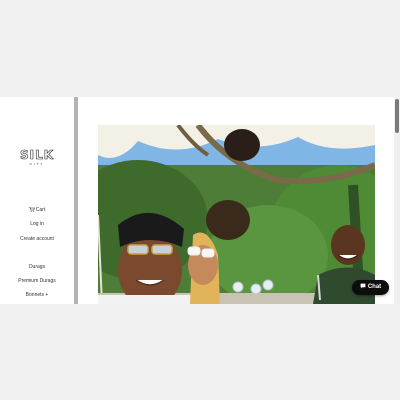 The image size is (400, 400). What do you see at coordinates (37, 164) in the screenshot?
I see `logo-subtitle: CITY` at bounding box center [37, 164].